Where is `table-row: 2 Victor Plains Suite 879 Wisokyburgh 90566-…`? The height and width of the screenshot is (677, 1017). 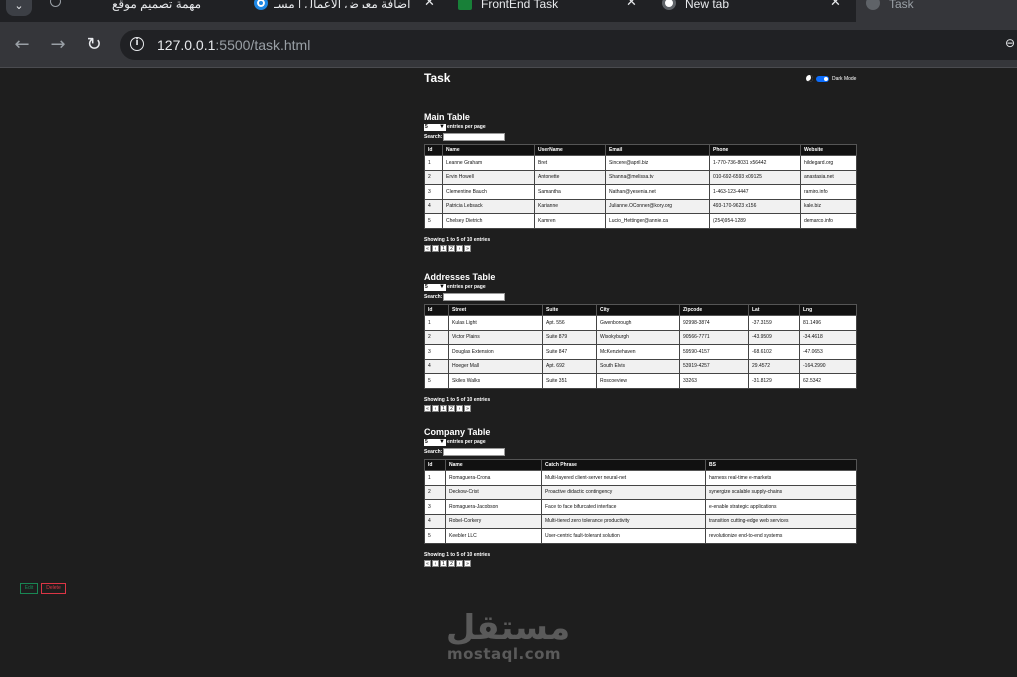
table-row: 2 Victor Plains Suite 879 Wisokyburgh 90566-… is located at coordinates (640, 337).